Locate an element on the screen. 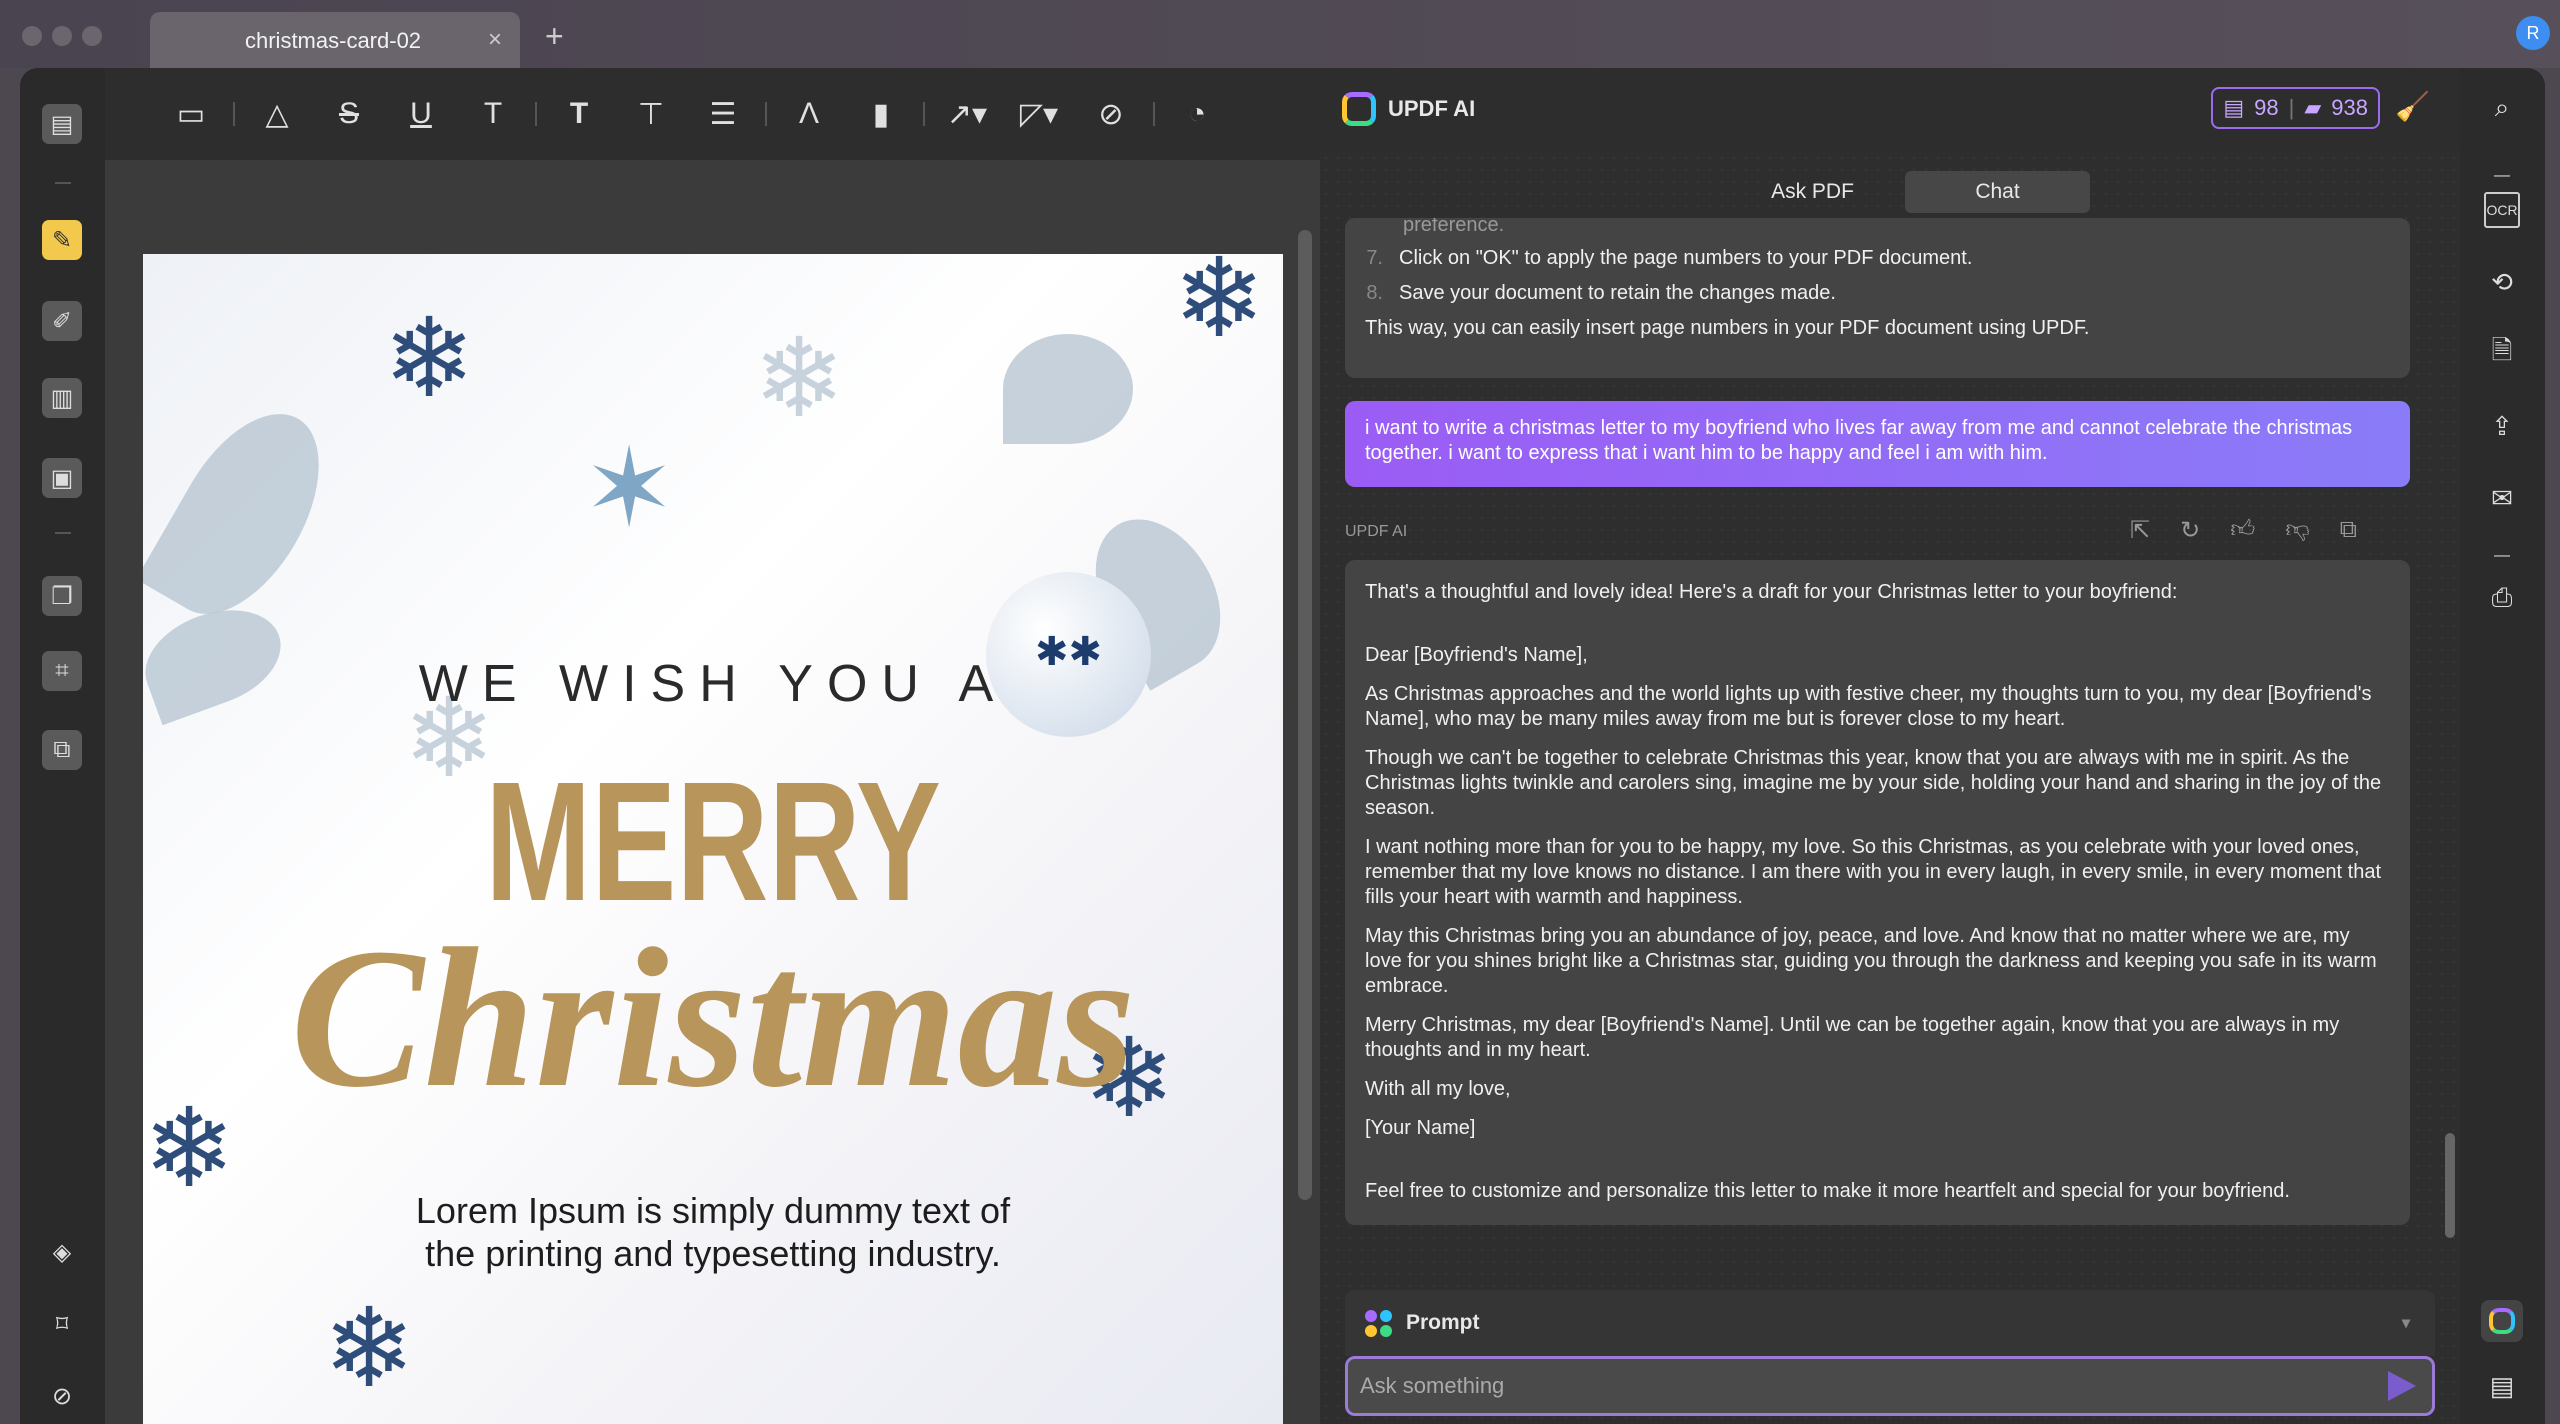 This screenshot has width=2560, height=1424. arrow-icon: ↗▾ is located at coordinates (967, 114).